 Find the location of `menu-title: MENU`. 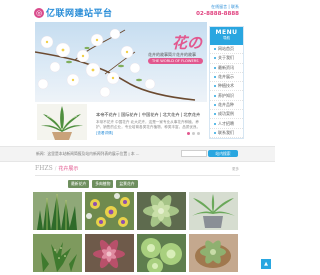

menu-title: MENU is located at coordinates (226, 32).